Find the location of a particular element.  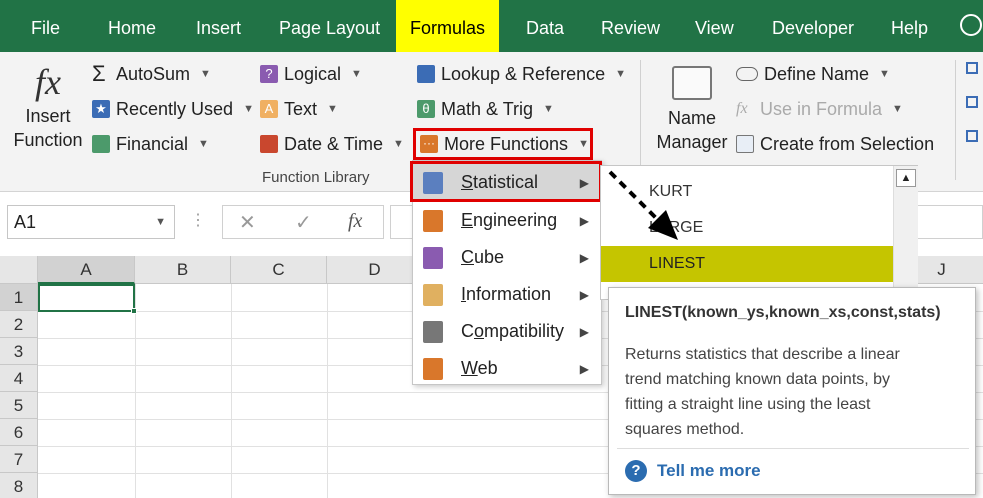

create-from-selection-button: Create from Selection is located at coordinates (835, 144).